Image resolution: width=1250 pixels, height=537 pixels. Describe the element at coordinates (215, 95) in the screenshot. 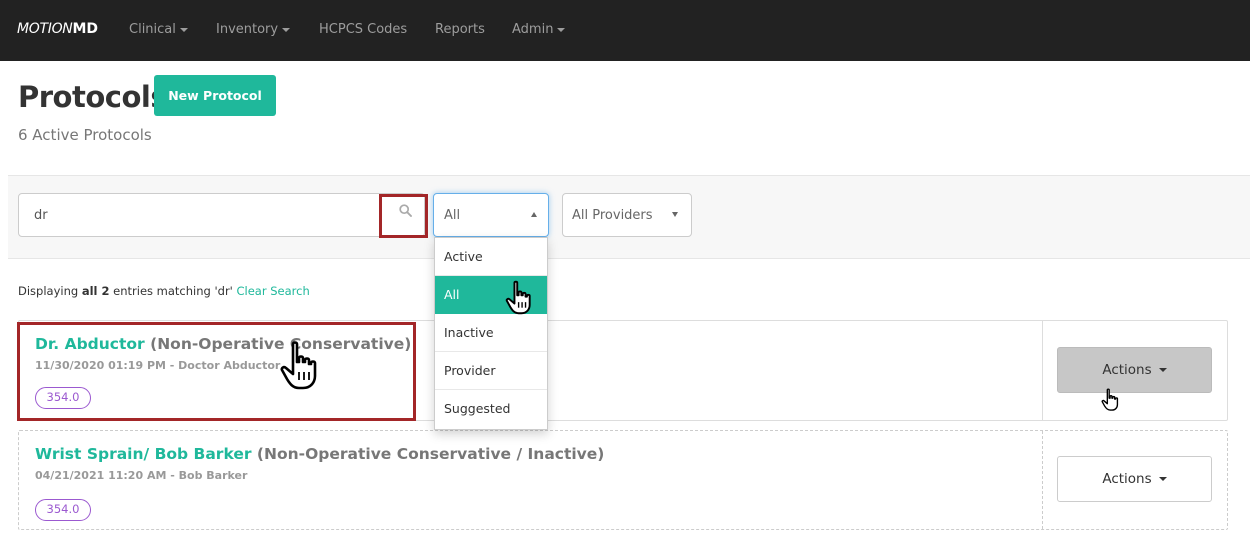

I see `new-protocol-button: New Protocol` at that location.